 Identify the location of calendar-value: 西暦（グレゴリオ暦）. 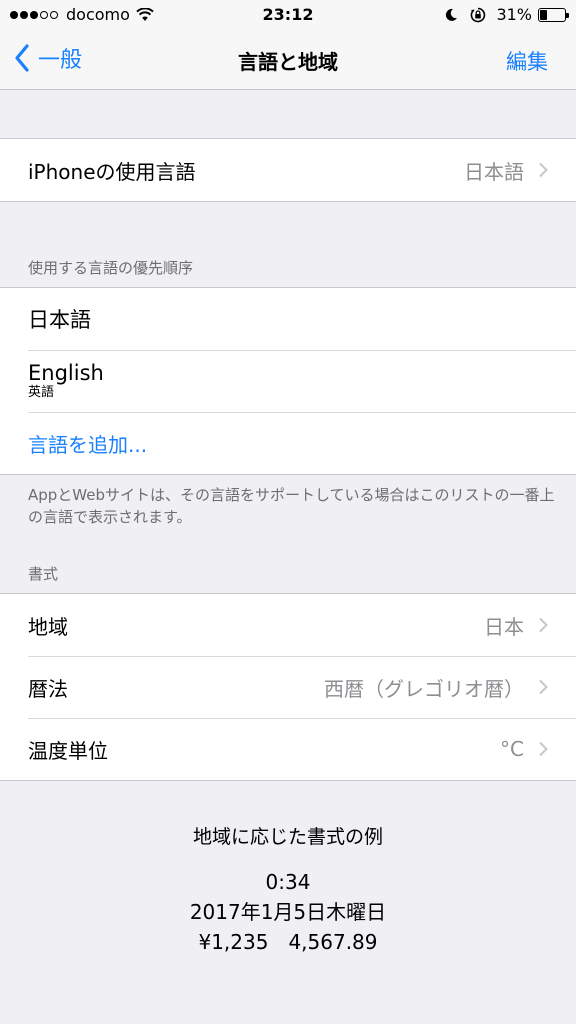
(424, 688).